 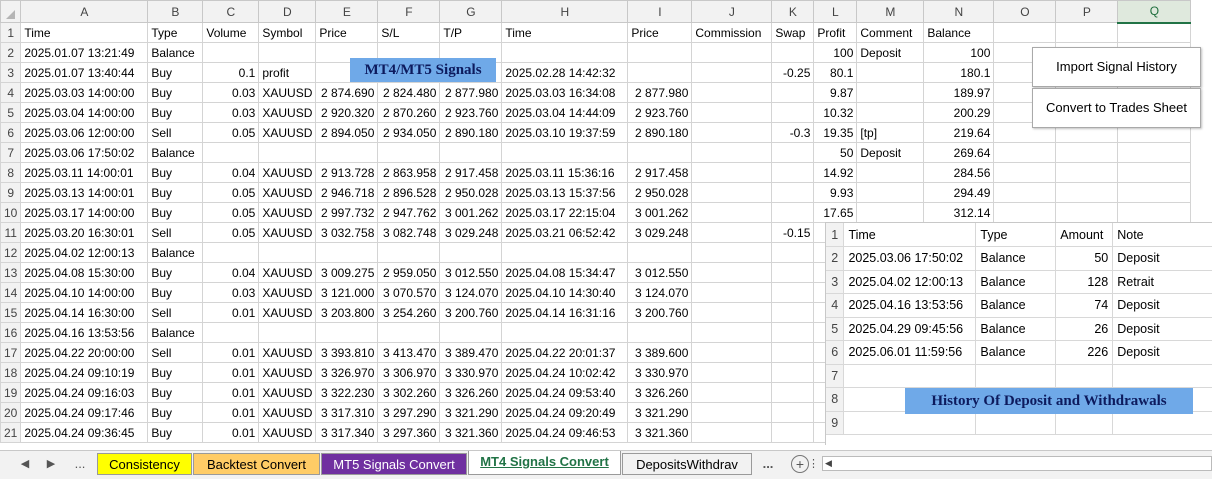 I want to click on cell-h14: 2025.04.10 14:30:40, so click(x=565, y=292).